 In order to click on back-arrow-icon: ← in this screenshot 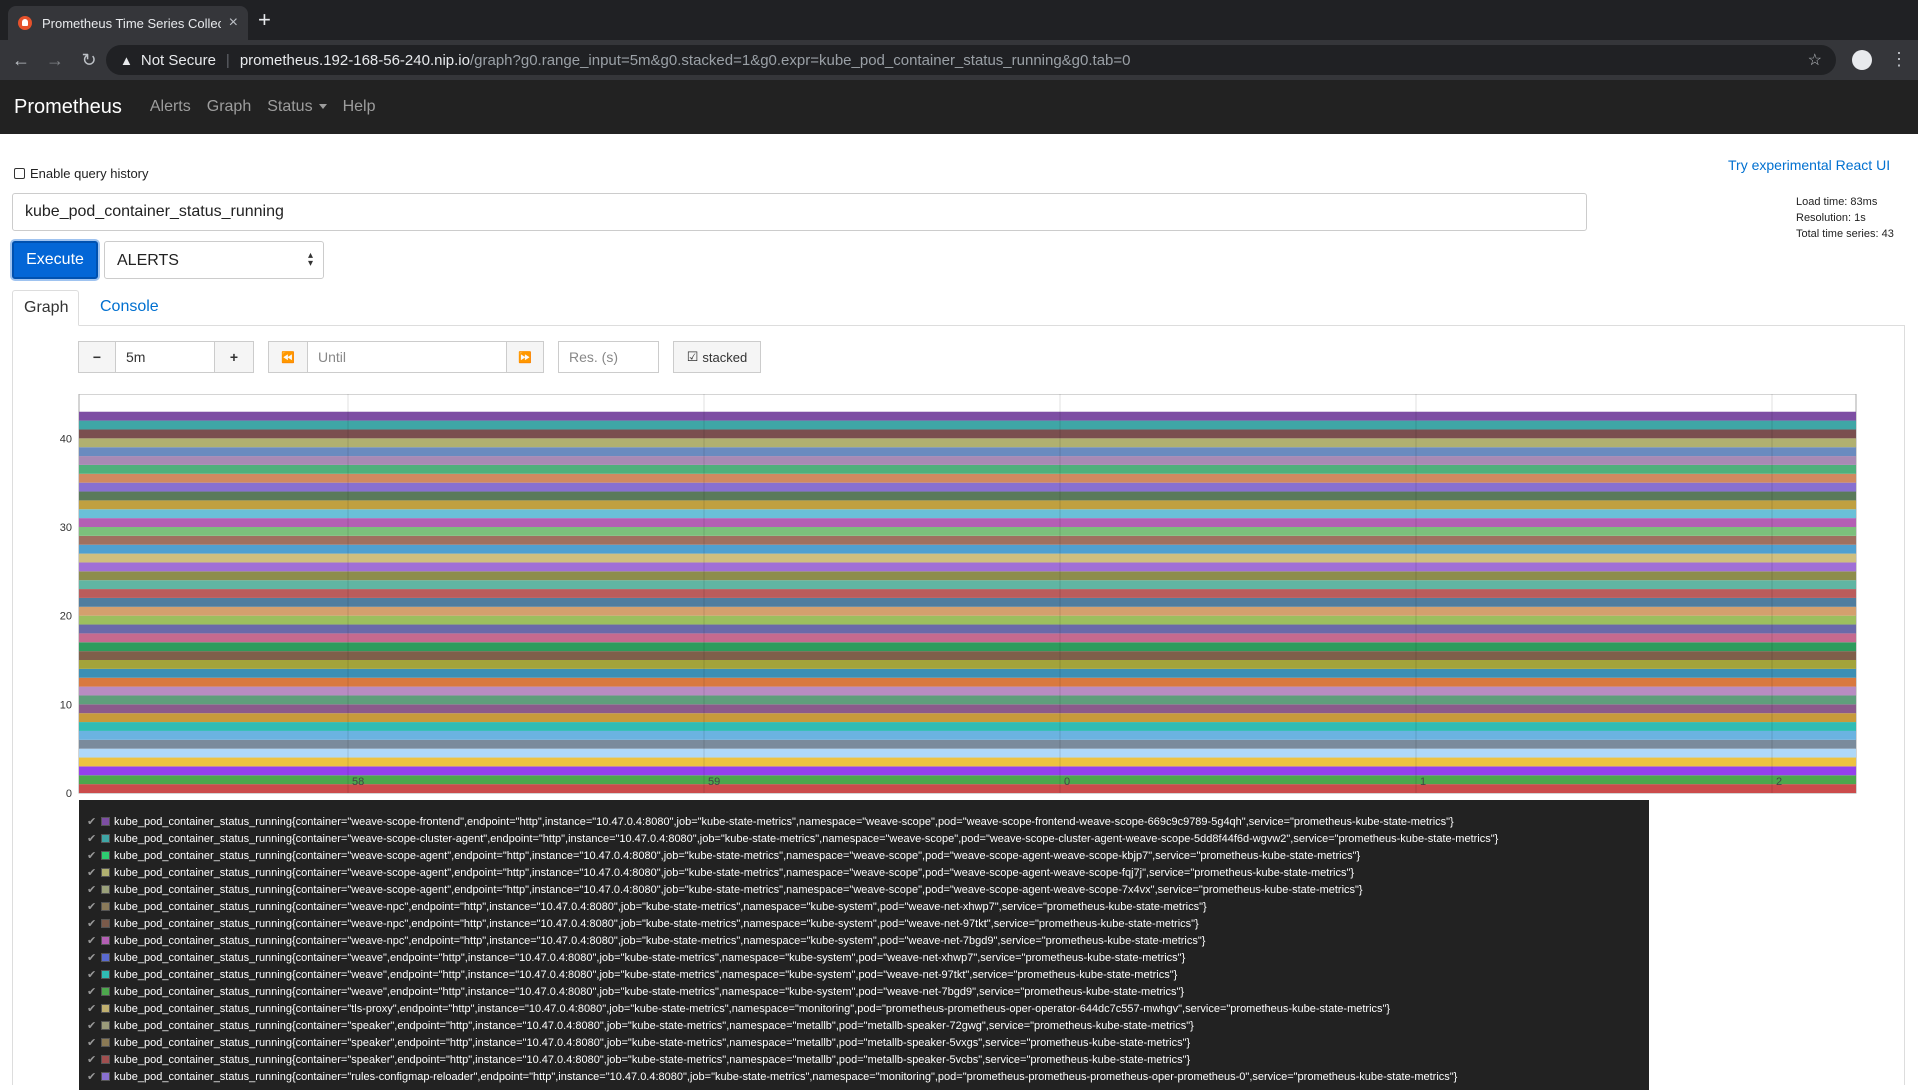, I will do `click(21, 60)`.